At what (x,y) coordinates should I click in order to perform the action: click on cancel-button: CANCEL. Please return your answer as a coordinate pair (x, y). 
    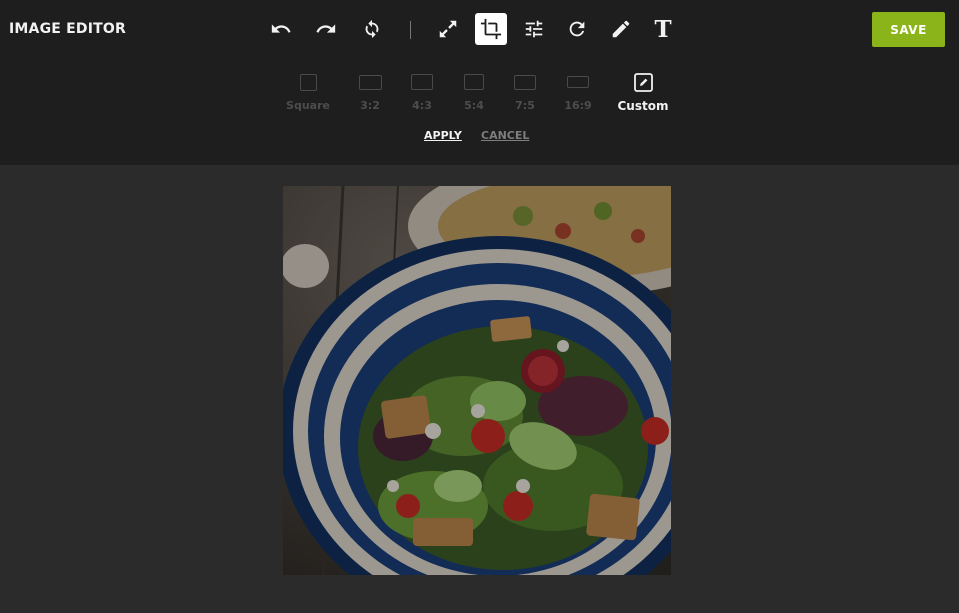
    Looking at the image, I should click on (505, 135).